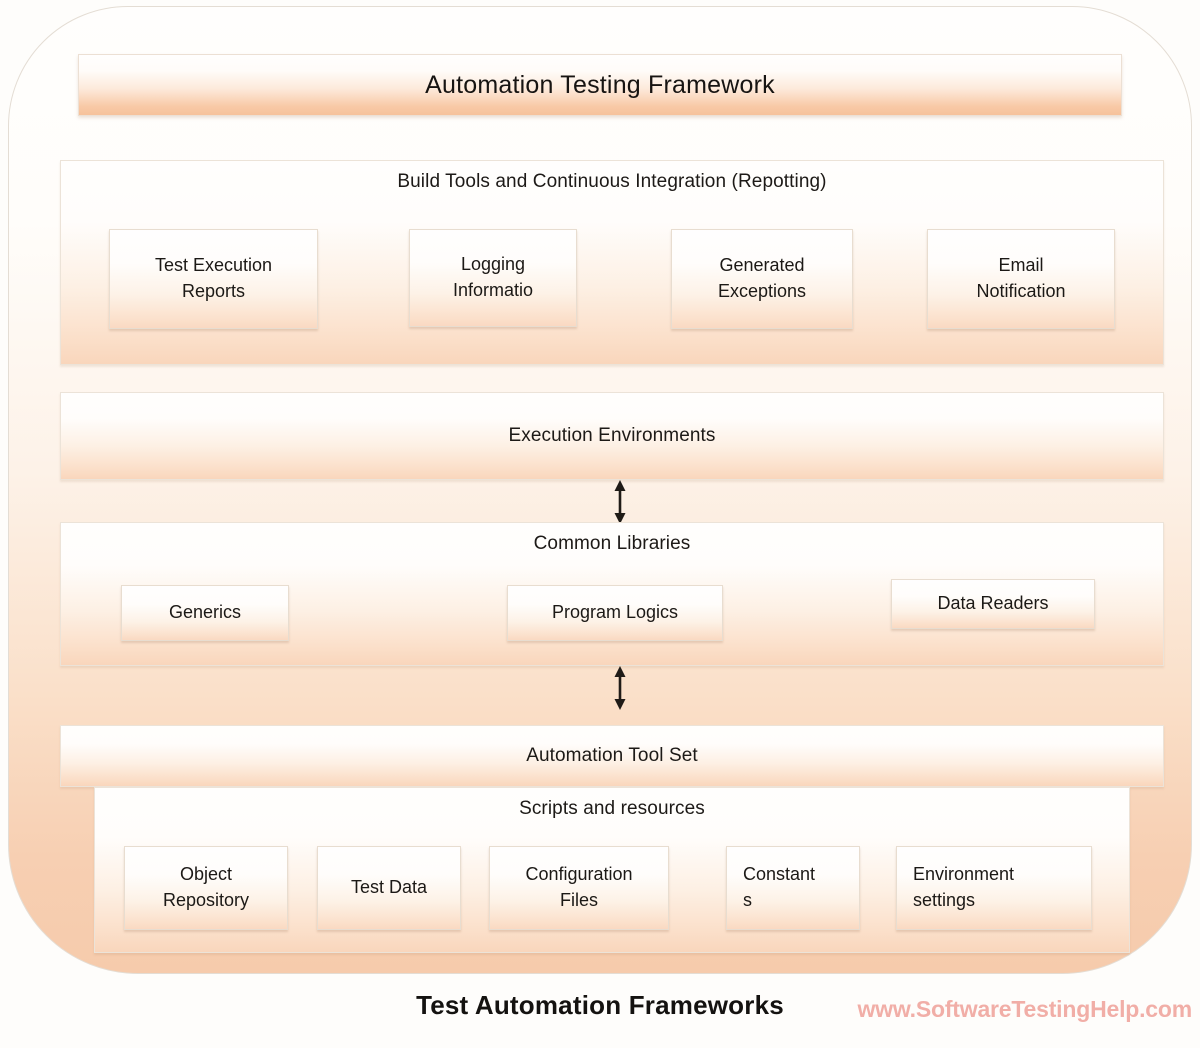 Image resolution: width=1200 pixels, height=1048 pixels. Describe the element at coordinates (612, 543) in the screenshot. I see `section-common-libraries-title: Common Libraries` at that location.